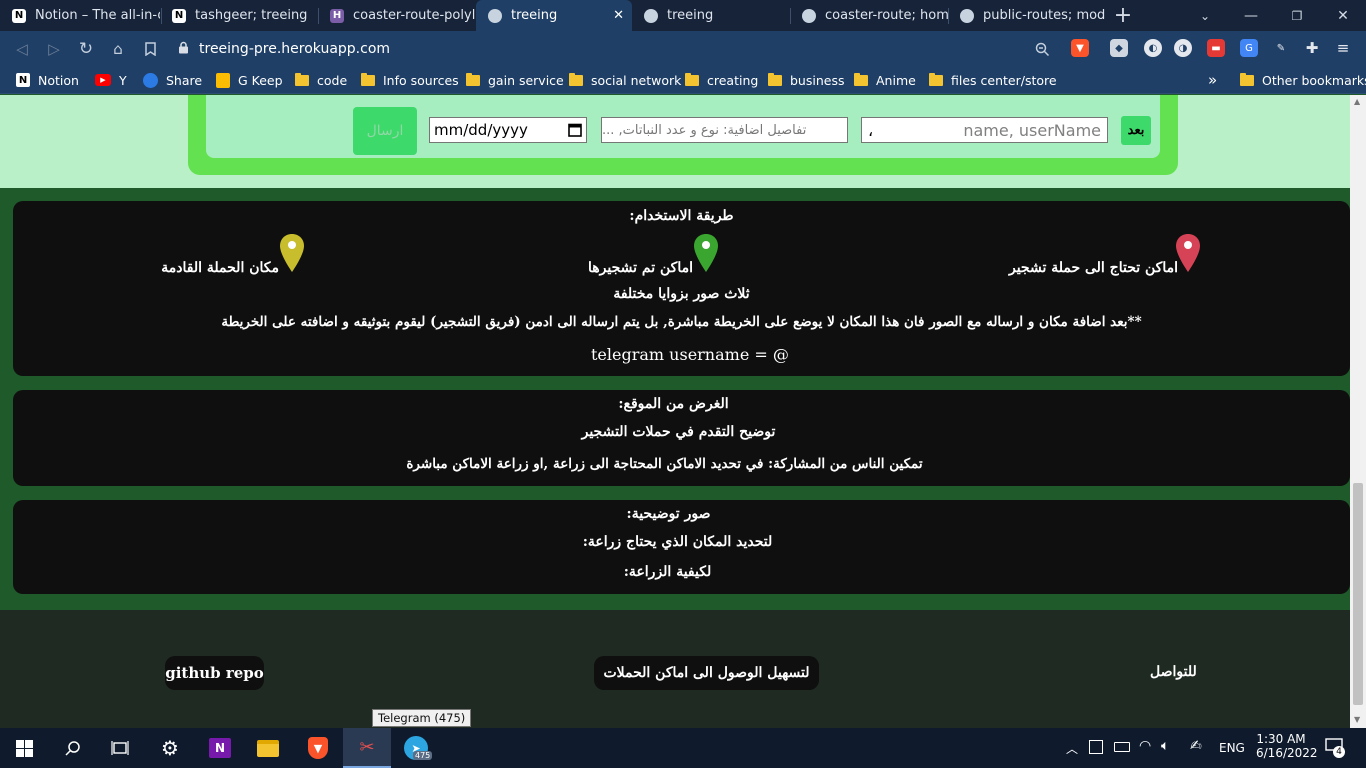 The width and height of the screenshot is (1366, 768). What do you see at coordinates (302, 79) in the screenshot?
I see `folder-icon` at bounding box center [302, 79].